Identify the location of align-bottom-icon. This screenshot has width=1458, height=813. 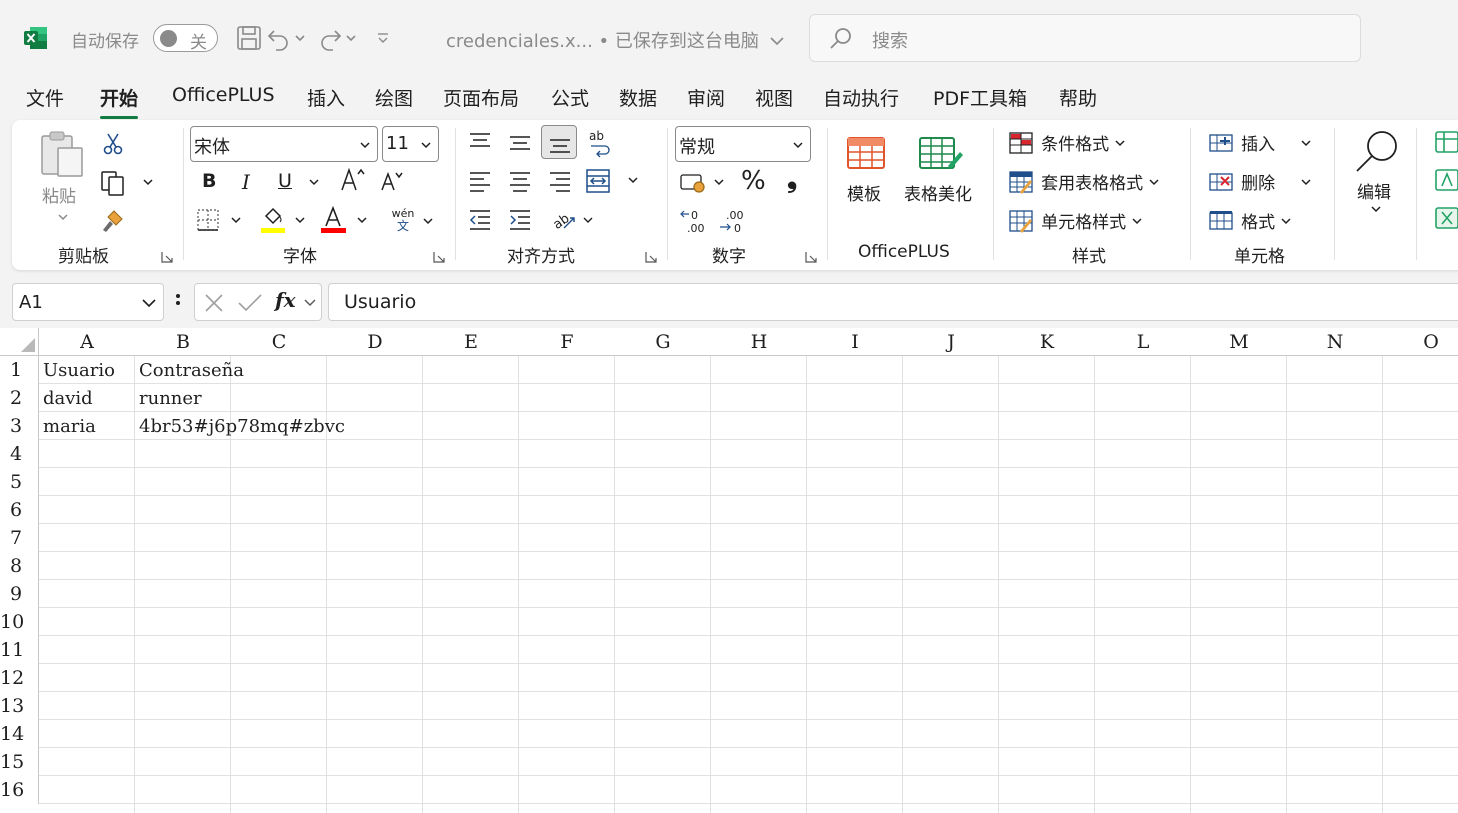
(559, 142).